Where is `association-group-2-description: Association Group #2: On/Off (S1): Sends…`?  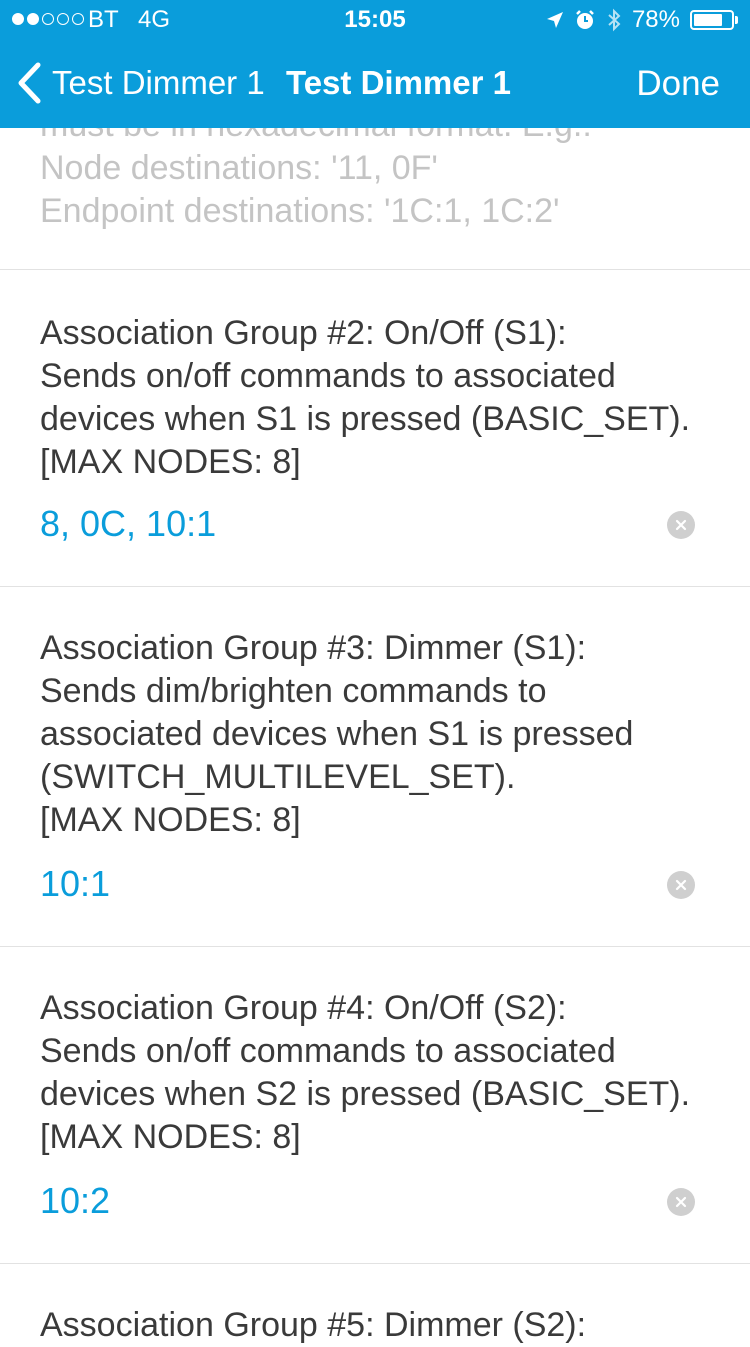 association-group-2-description: Association Group #2: On/Off (S1): Sends… is located at coordinates (365, 397).